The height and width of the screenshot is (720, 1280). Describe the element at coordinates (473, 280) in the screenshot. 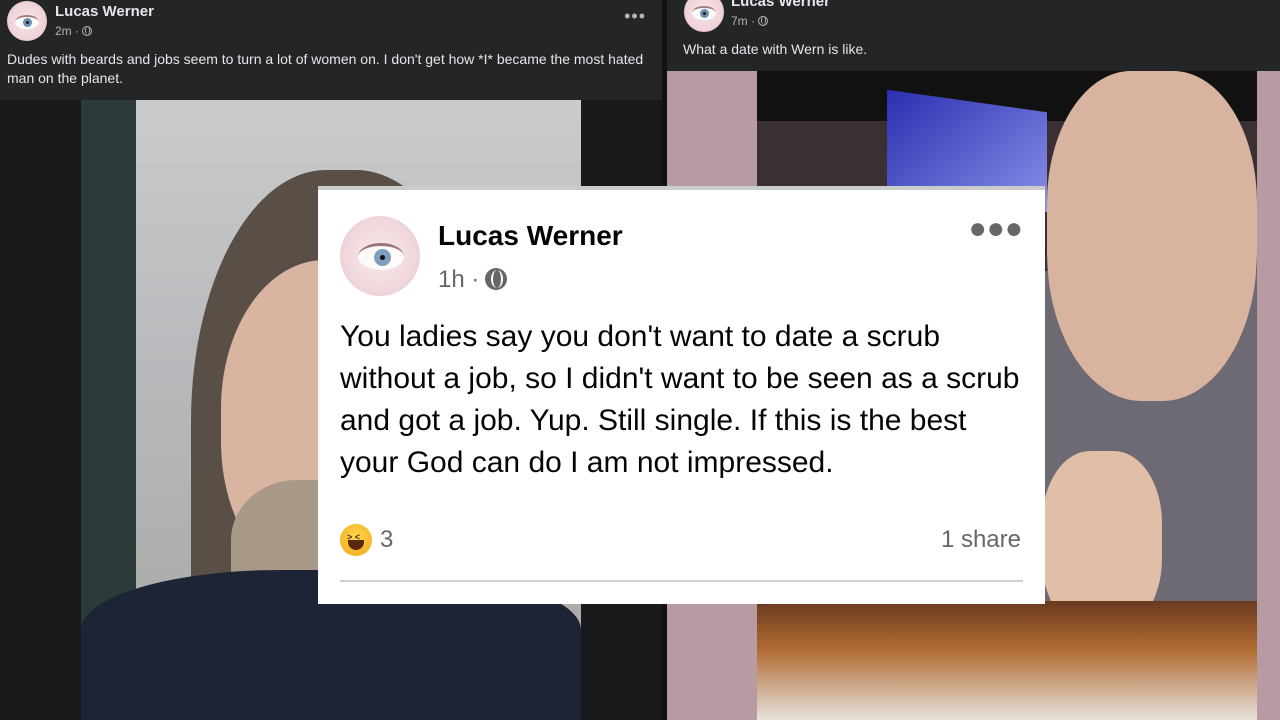

I see `post-time: 1h ·` at that location.